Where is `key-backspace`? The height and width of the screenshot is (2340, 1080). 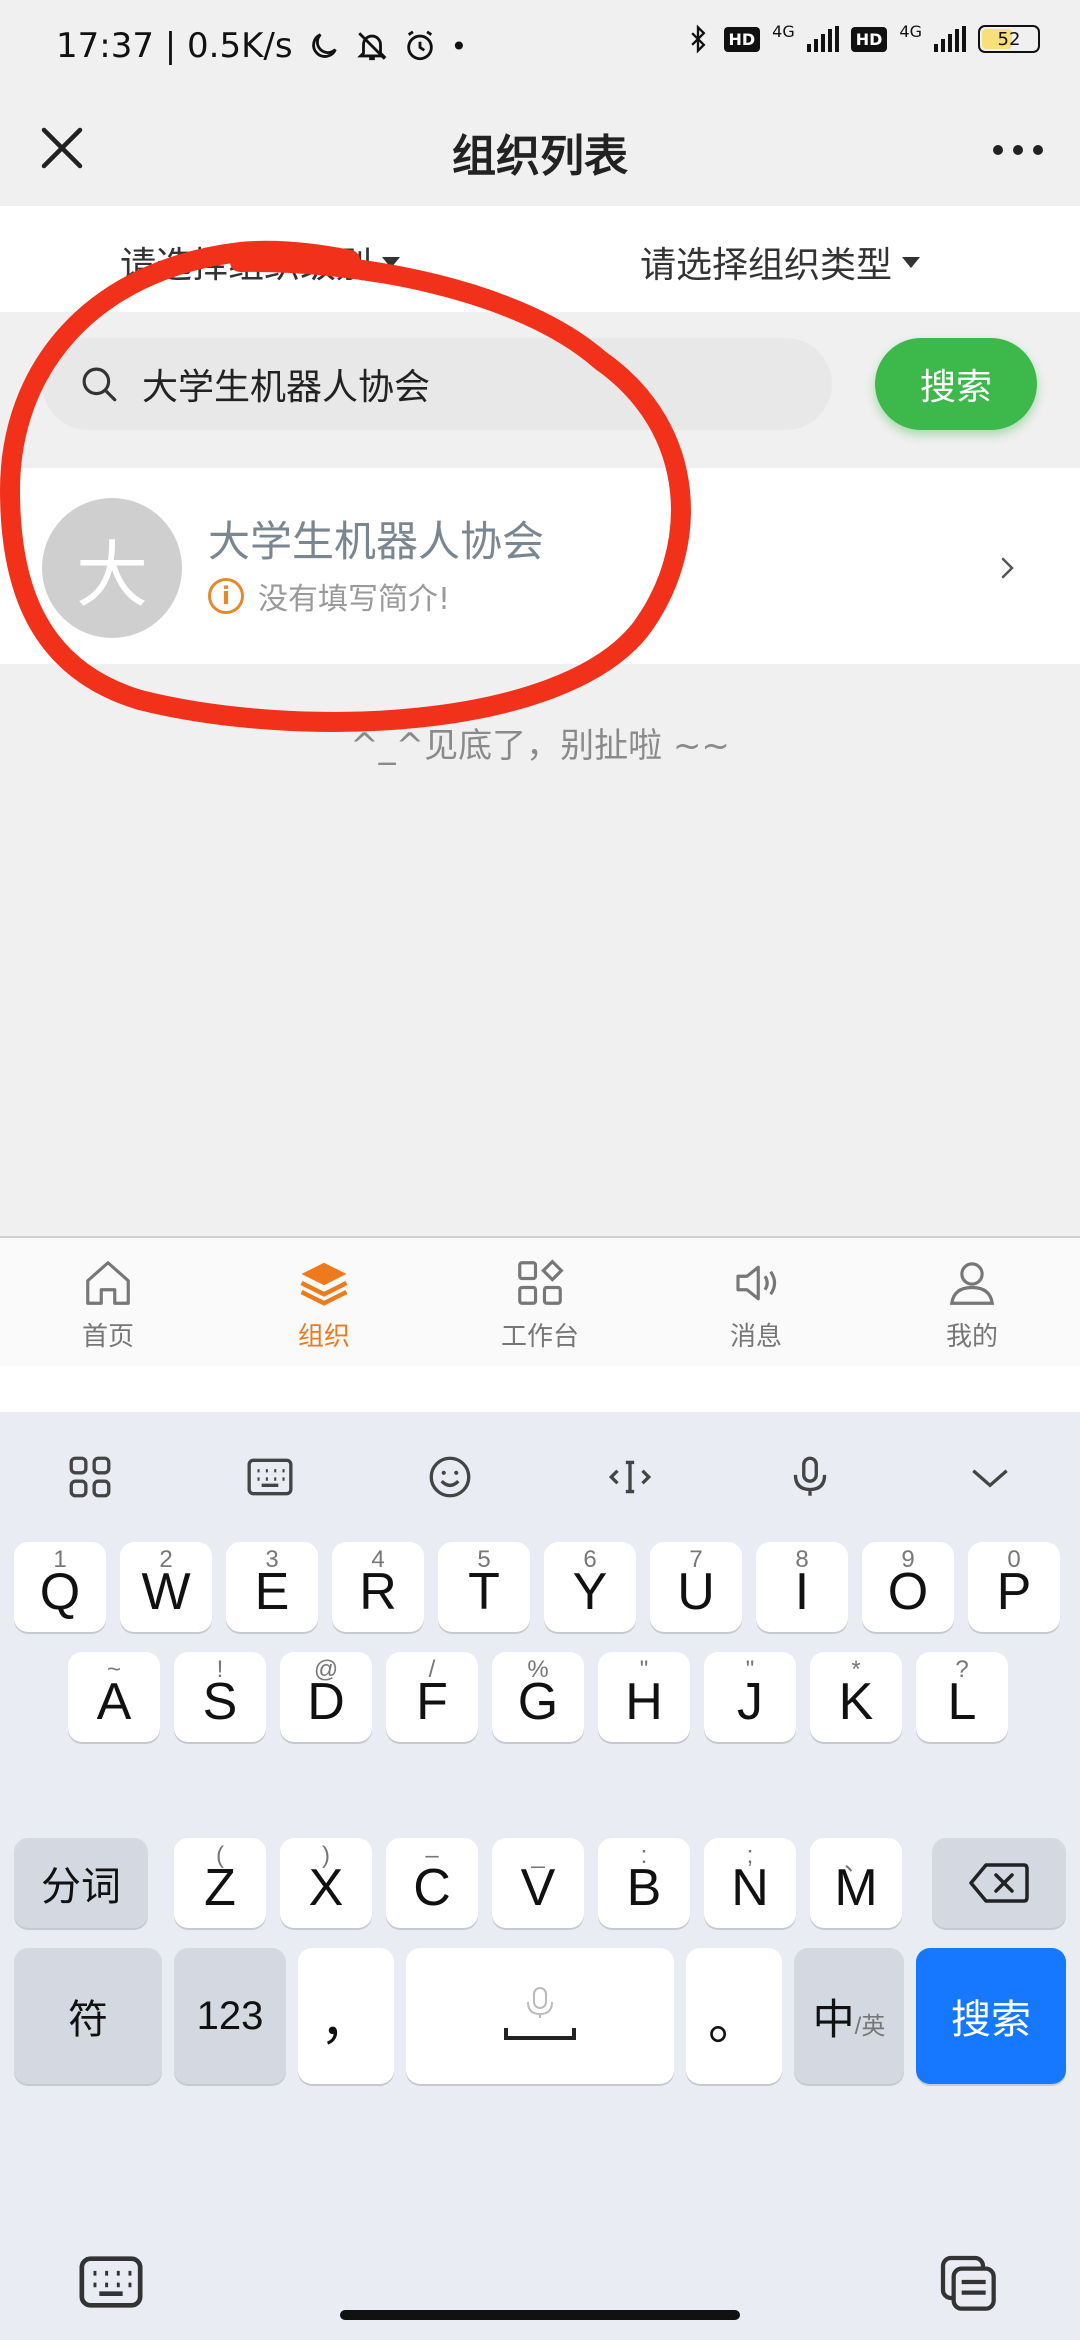 key-backspace is located at coordinates (999, 1883).